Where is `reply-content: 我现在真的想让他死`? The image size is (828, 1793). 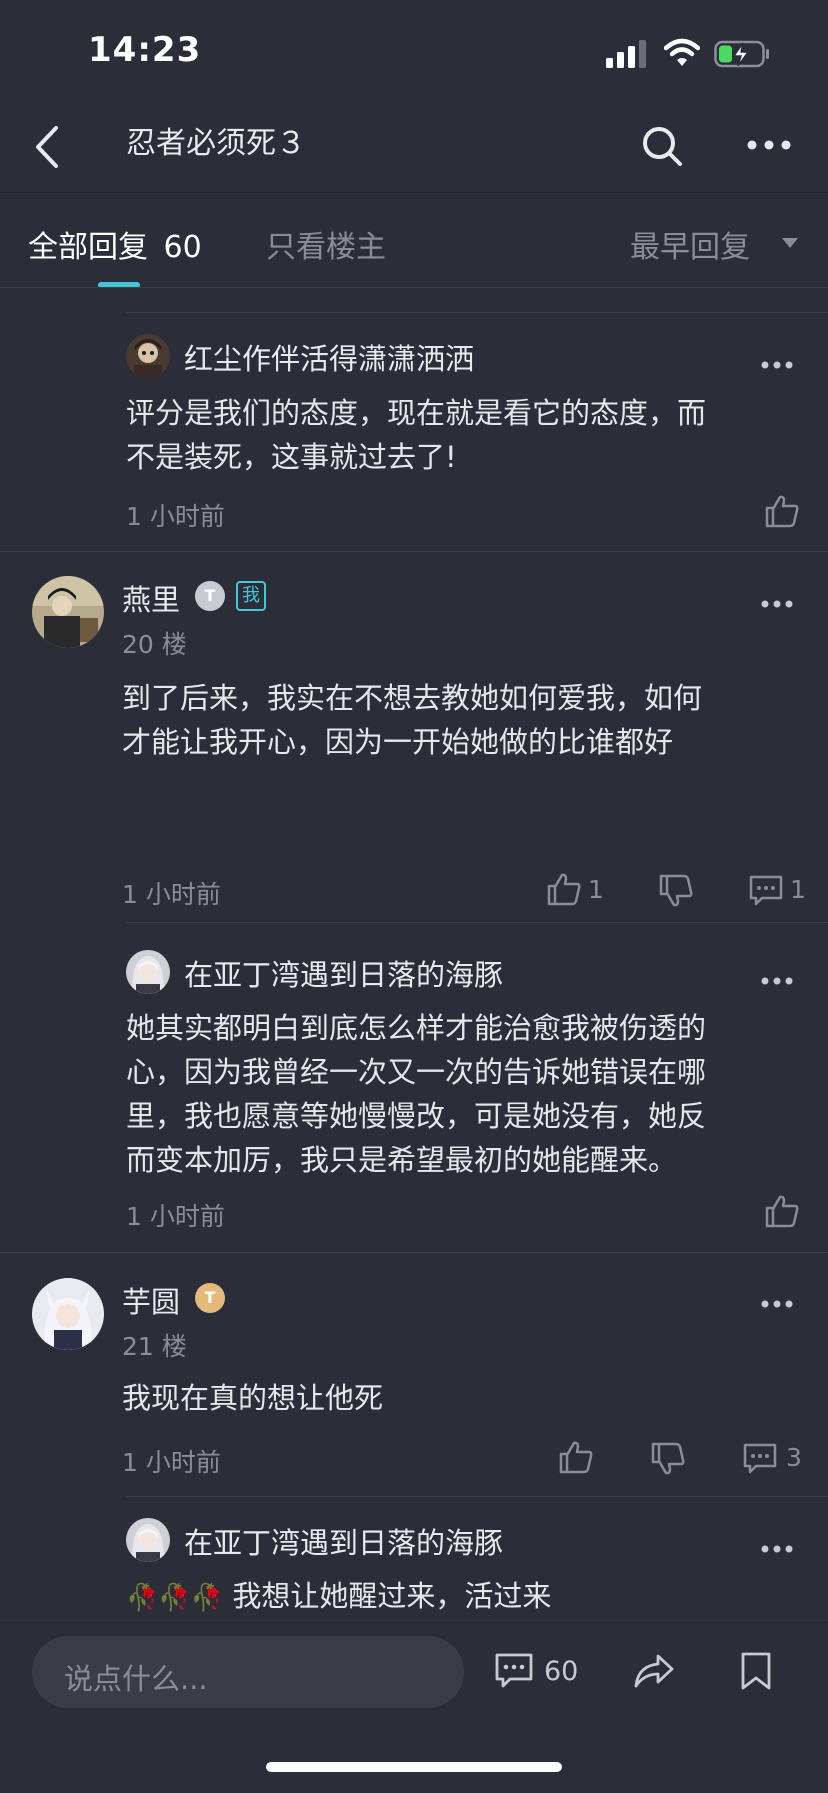 reply-content: 我现在真的想让他死 is located at coordinates (252, 1398).